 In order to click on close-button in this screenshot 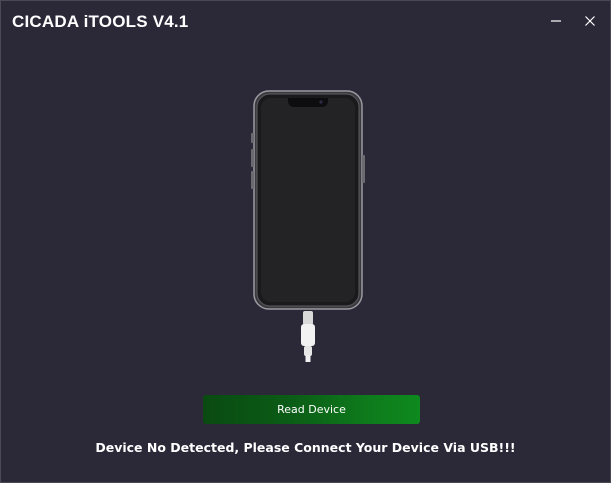, I will do `click(590, 21)`.